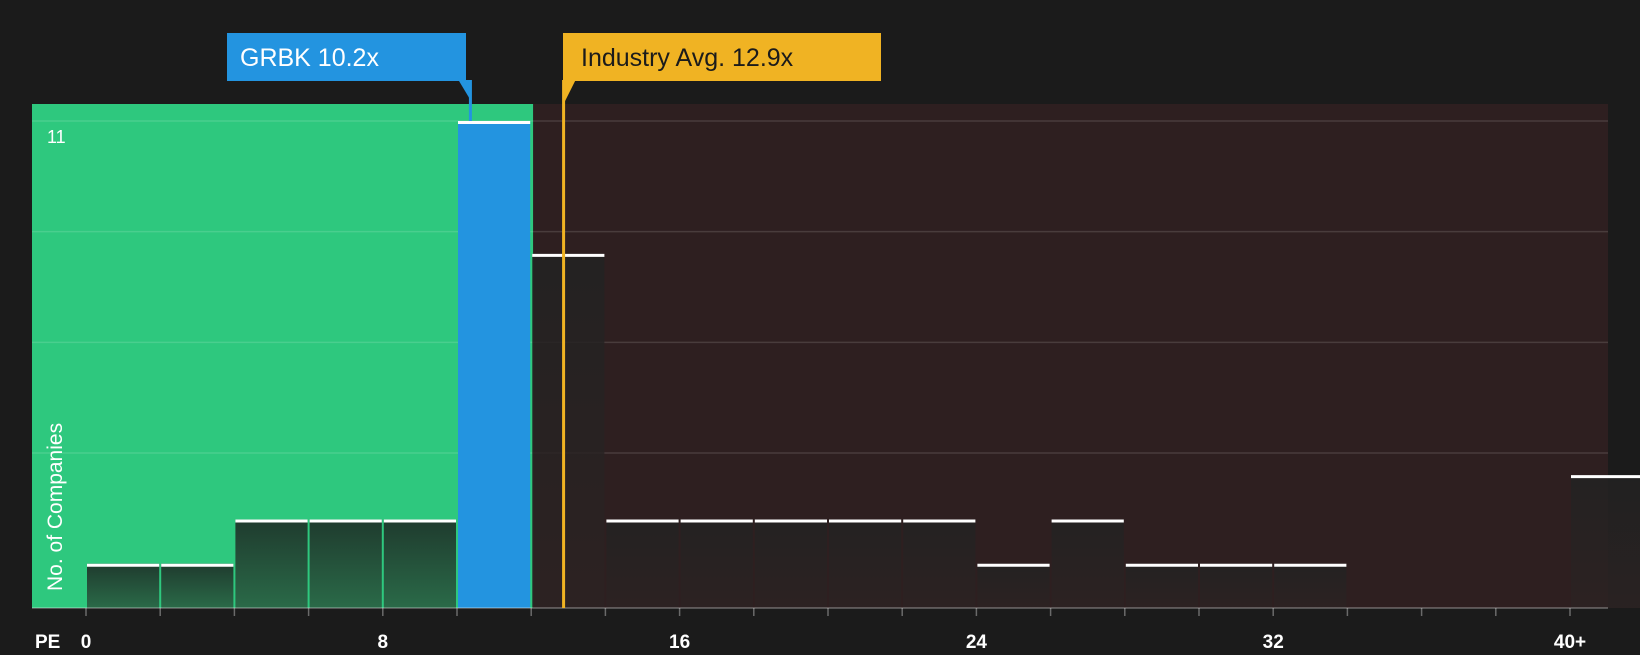 Image resolution: width=1640 pixels, height=655 pixels. I want to click on y-axis-label: No. of Companies, so click(55, 507).